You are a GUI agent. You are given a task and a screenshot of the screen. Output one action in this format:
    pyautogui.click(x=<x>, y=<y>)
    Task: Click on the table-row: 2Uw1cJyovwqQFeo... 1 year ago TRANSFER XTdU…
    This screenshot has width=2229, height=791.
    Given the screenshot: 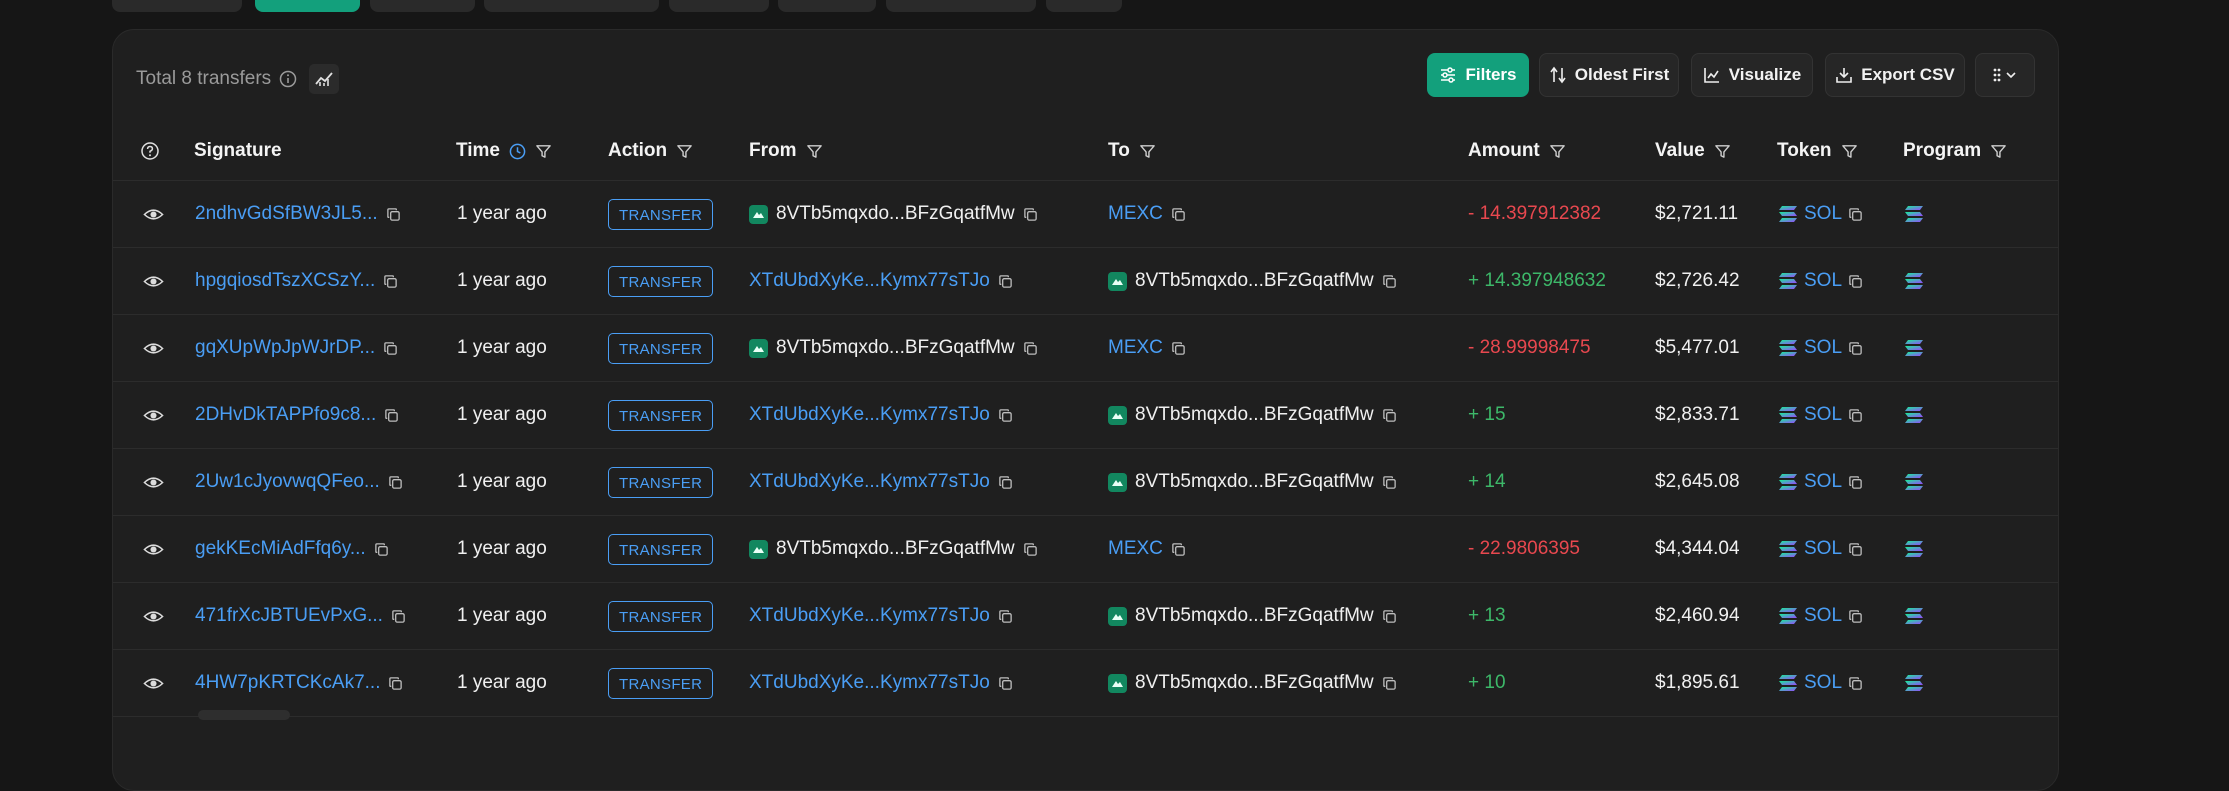 What is the action you would take?
    pyautogui.click(x=1085, y=482)
    